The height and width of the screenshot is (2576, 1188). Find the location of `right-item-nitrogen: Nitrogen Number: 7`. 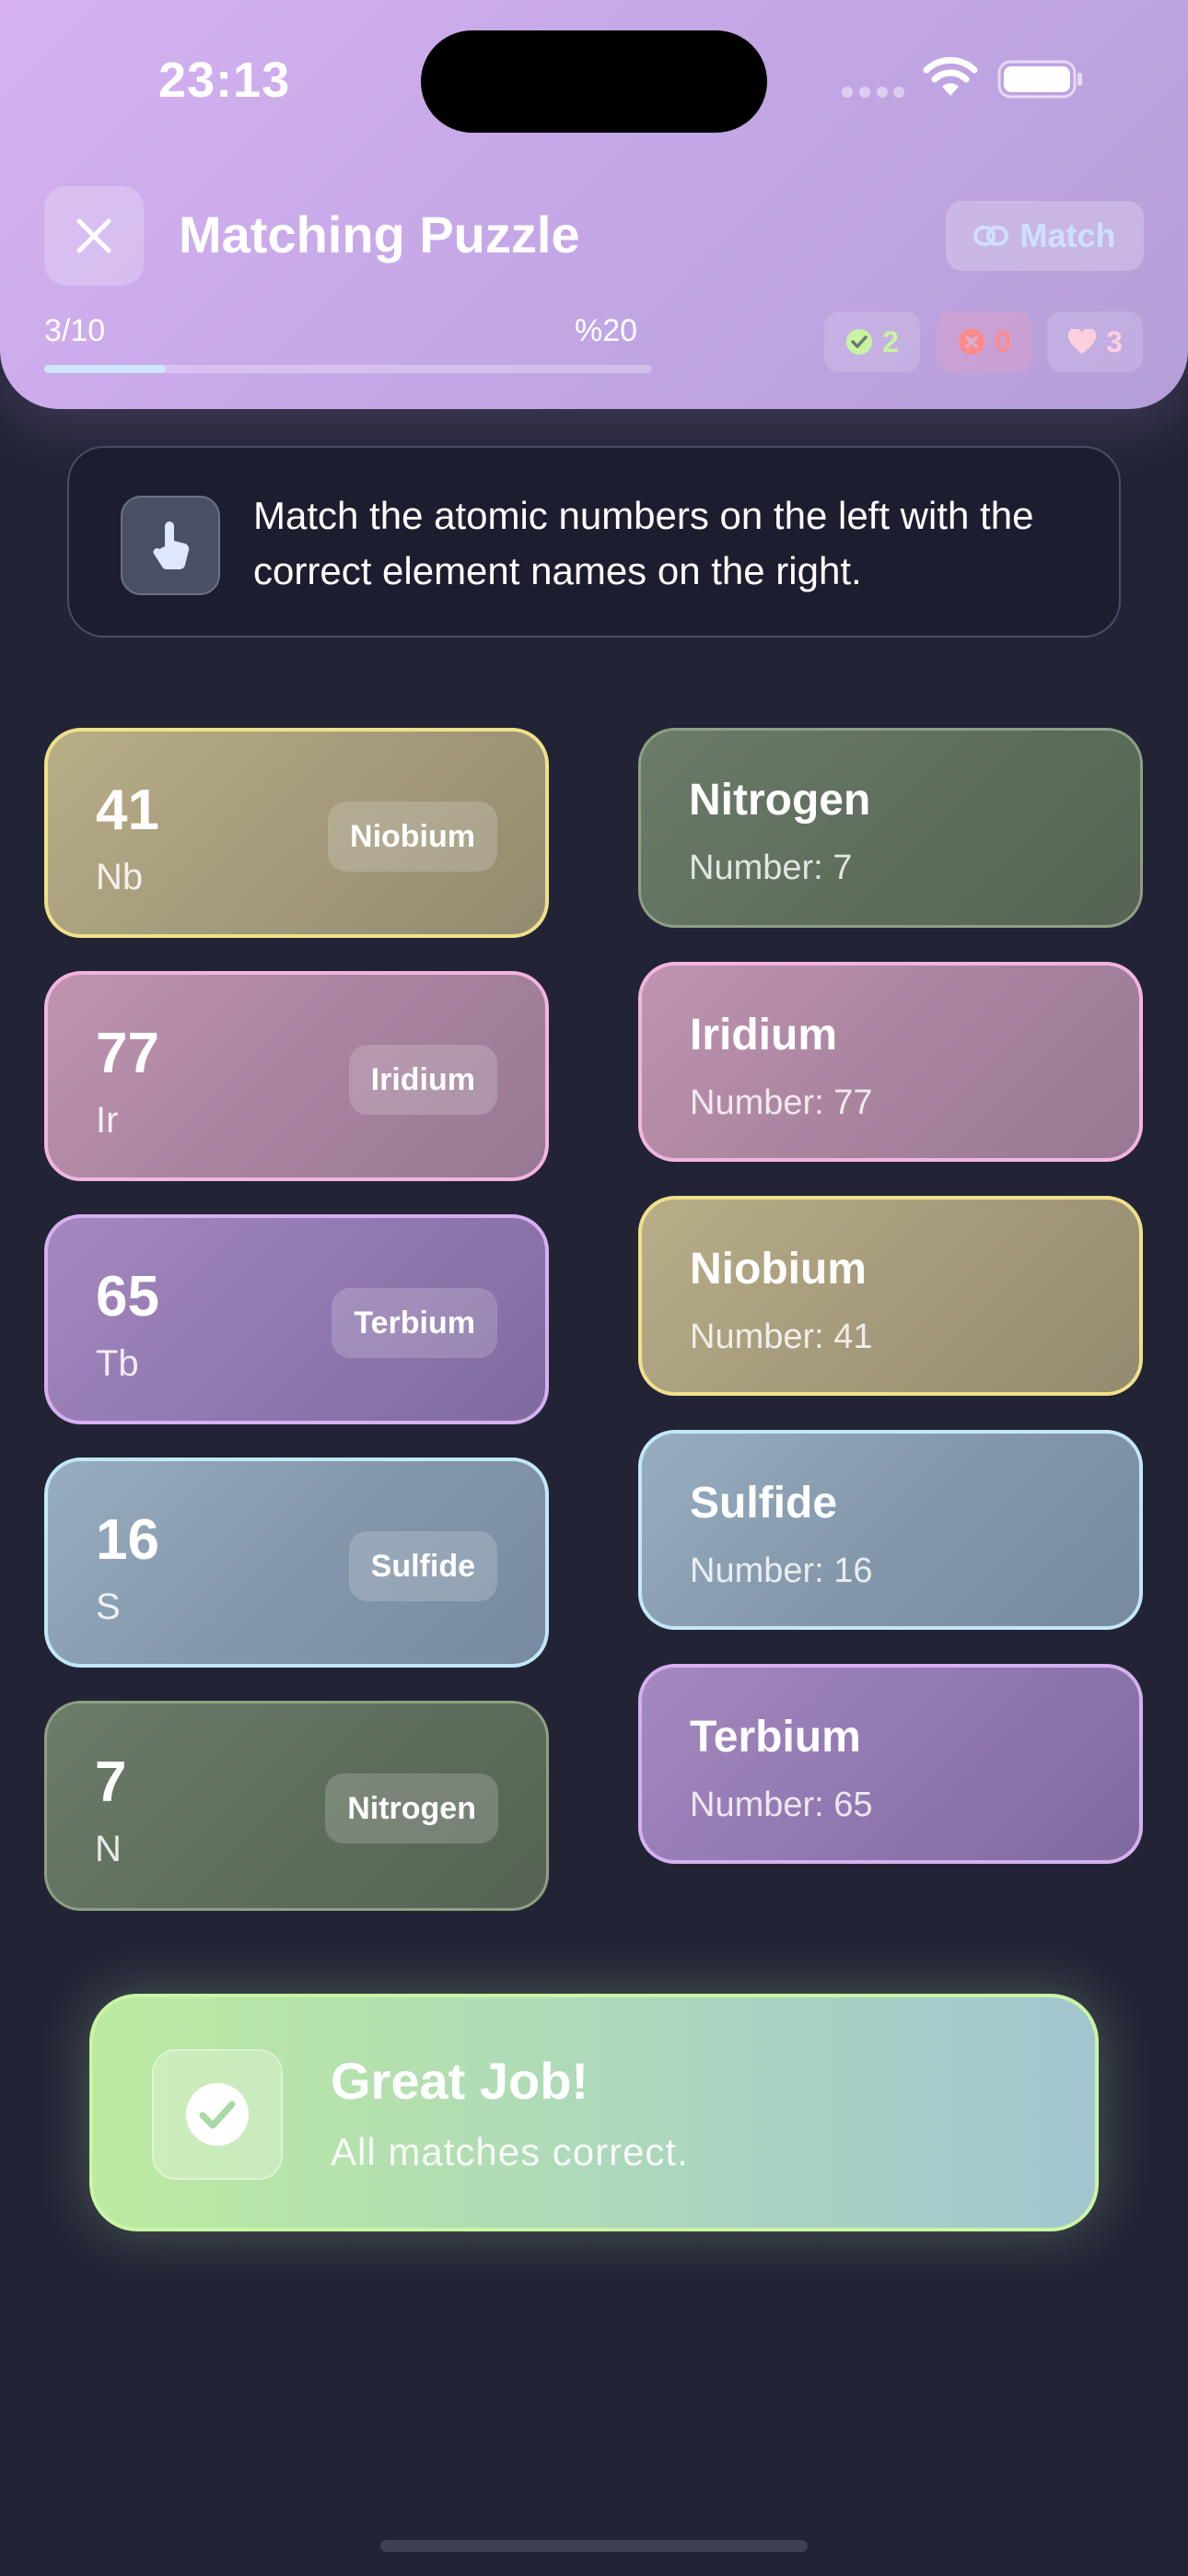

right-item-nitrogen: Nitrogen Number: 7 is located at coordinates (890, 828).